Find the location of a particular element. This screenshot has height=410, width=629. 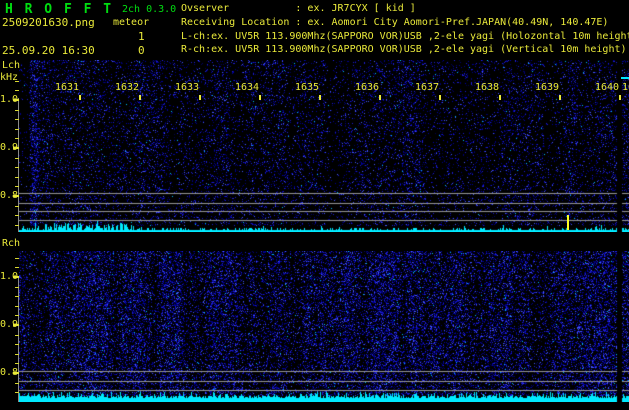

app-version: 2ch 0.3.0 is located at coordinates (149, 9).